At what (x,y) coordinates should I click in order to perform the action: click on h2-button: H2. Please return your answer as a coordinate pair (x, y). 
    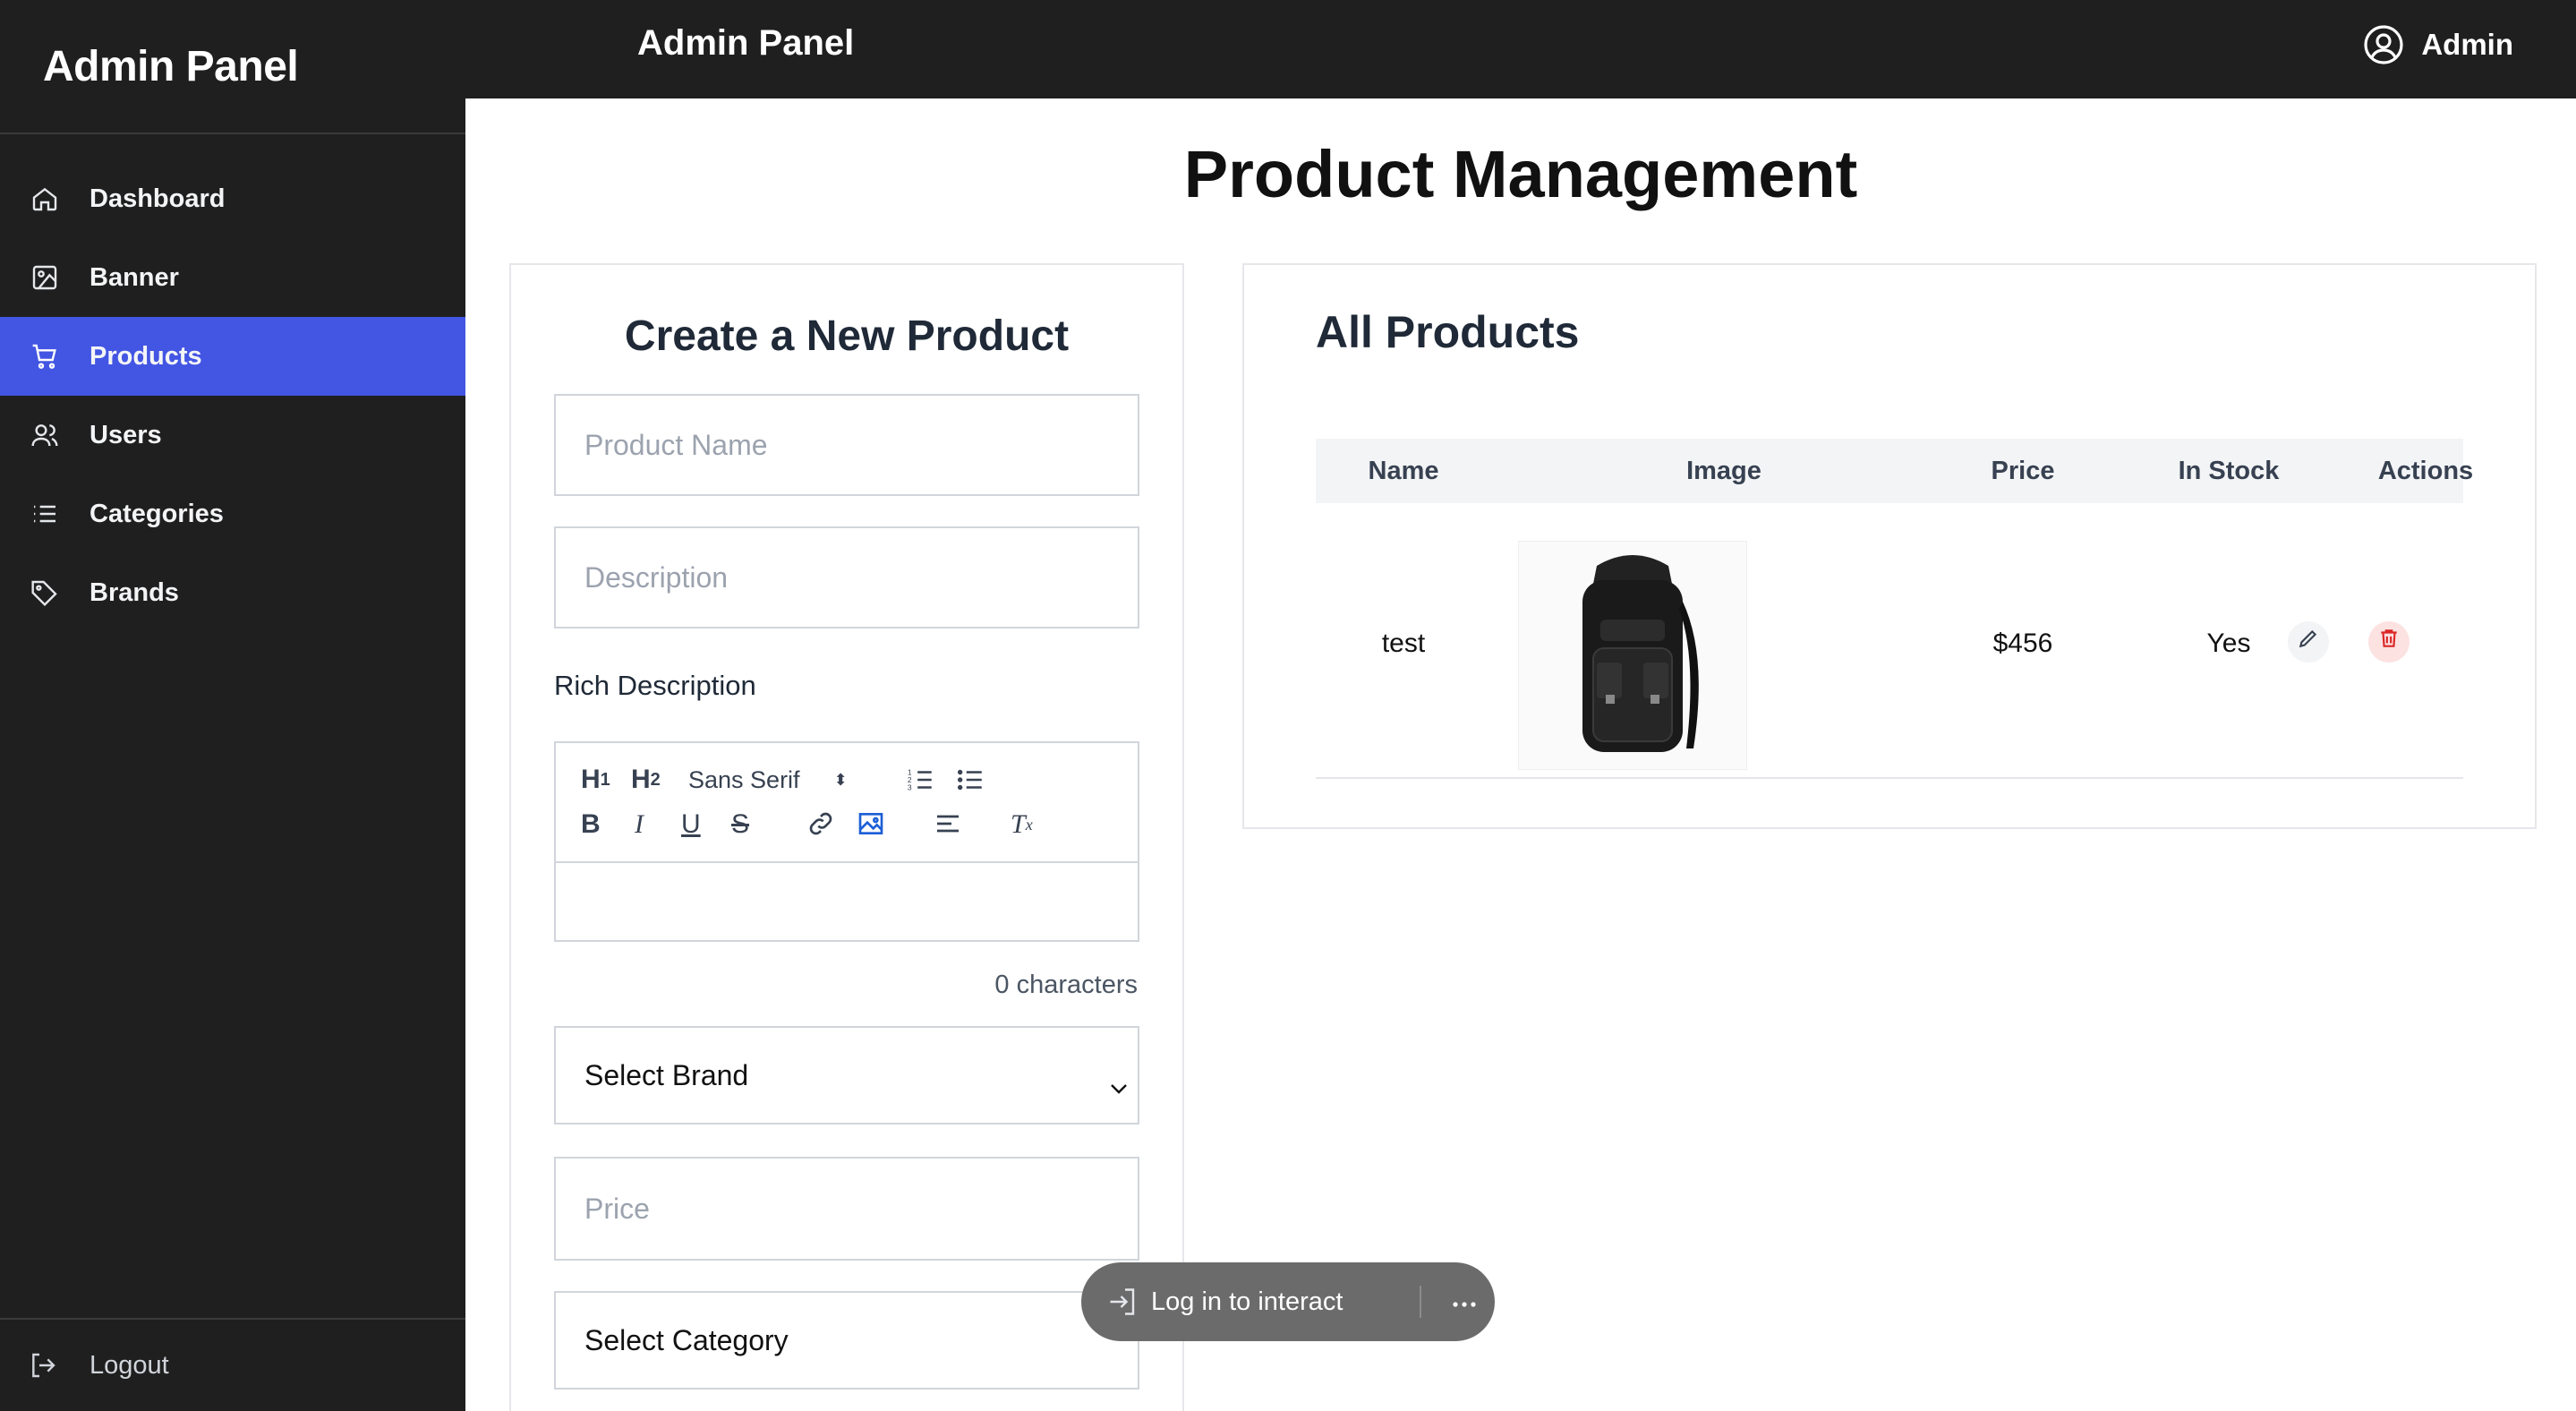
    Looking at the image, I should click on (646, 780).